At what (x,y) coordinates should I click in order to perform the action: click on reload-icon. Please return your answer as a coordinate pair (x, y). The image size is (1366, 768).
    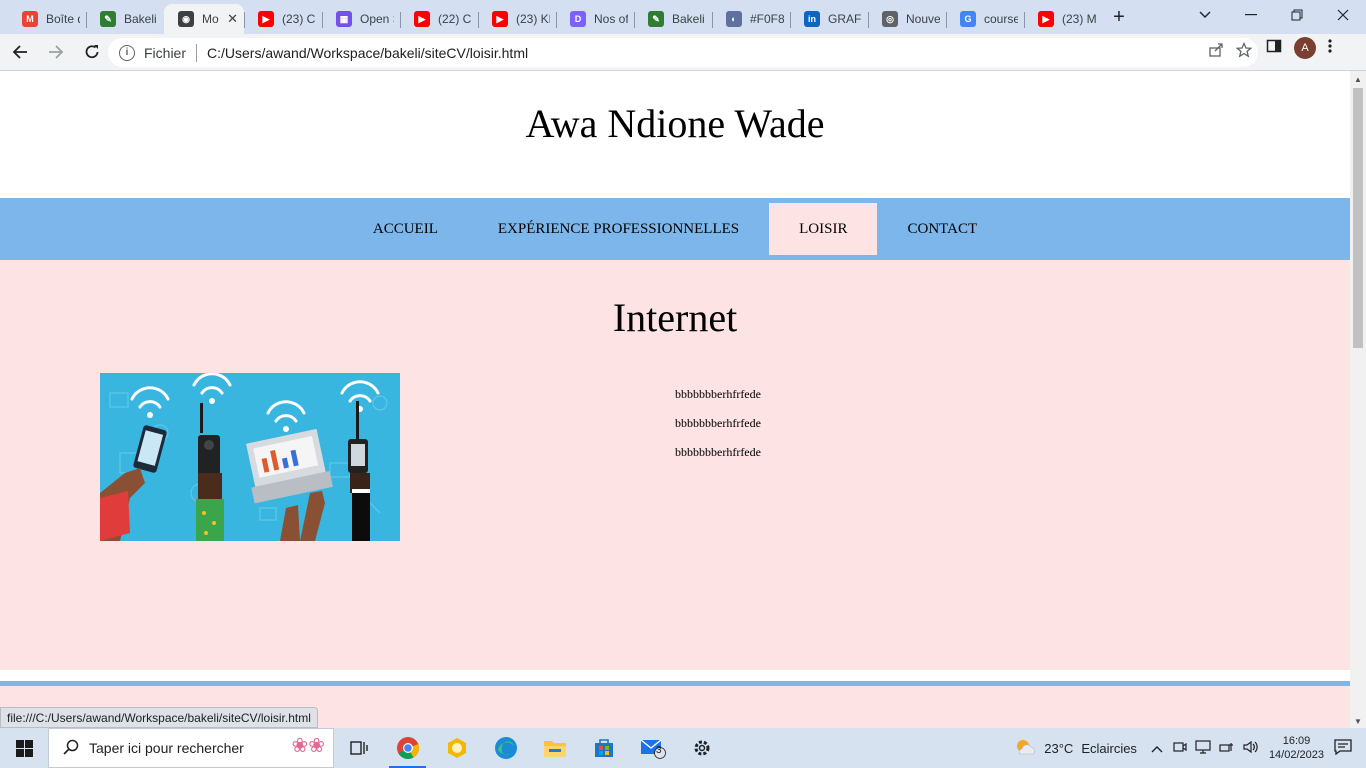
    Looking at the image, I should click on (92, 52).